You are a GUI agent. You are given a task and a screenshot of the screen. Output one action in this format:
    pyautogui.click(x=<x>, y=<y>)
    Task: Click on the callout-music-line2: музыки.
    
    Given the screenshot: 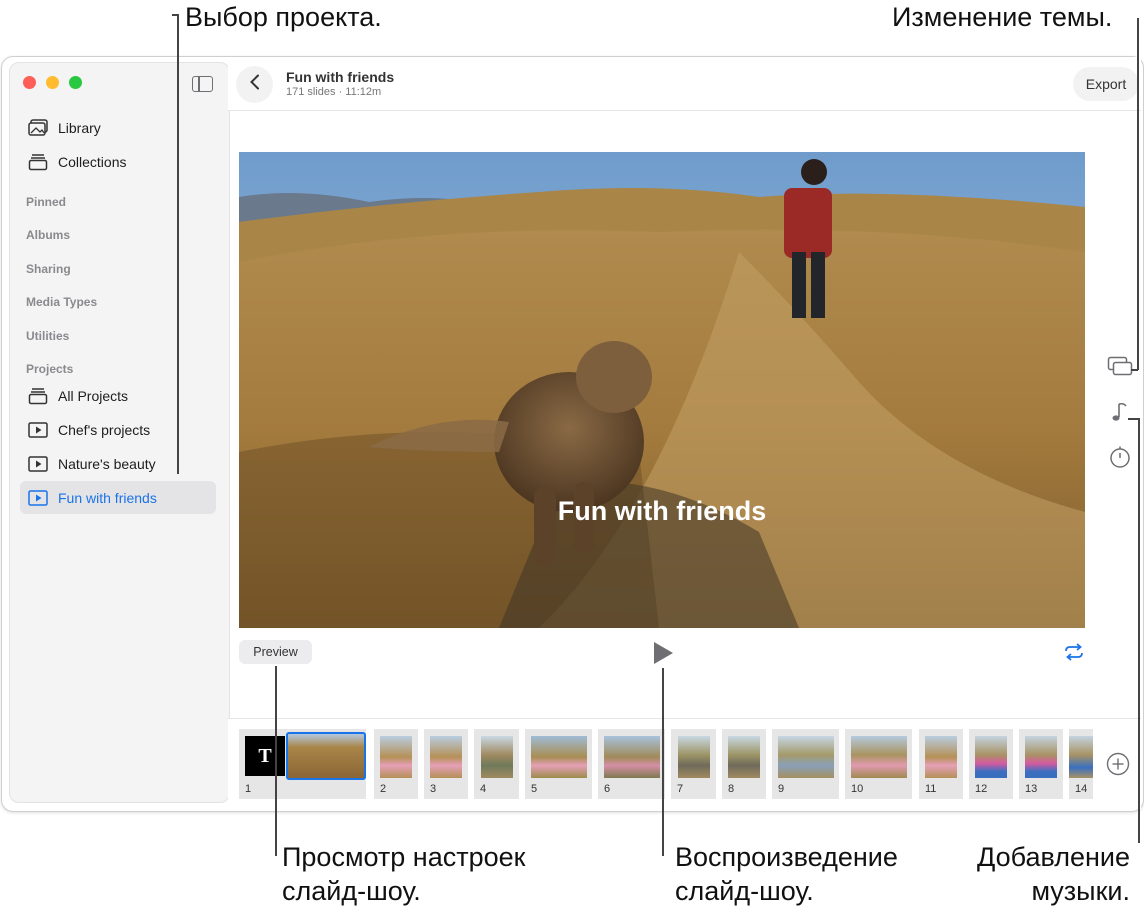 What is the action you would take?
    pyautogui.click(x=1080, y=891)
    